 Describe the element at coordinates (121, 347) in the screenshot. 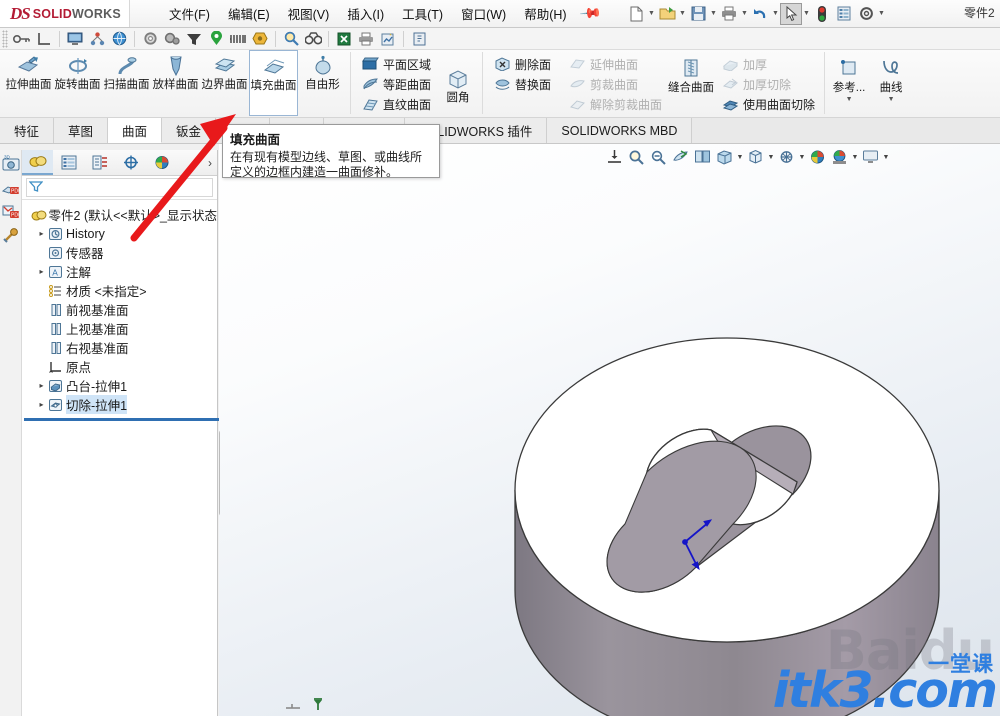

I see `tree-item-right-plane: 右视基准面` at that location.